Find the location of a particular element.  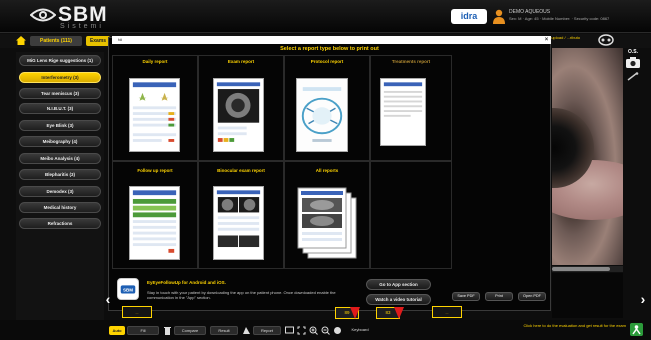

user-icon is located at coordinates (499, 16).